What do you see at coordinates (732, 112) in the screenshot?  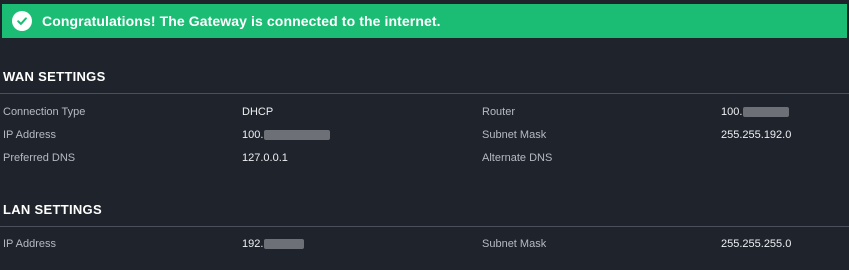 I see `router-value-text: 100.` at bounding box center [732, 112].